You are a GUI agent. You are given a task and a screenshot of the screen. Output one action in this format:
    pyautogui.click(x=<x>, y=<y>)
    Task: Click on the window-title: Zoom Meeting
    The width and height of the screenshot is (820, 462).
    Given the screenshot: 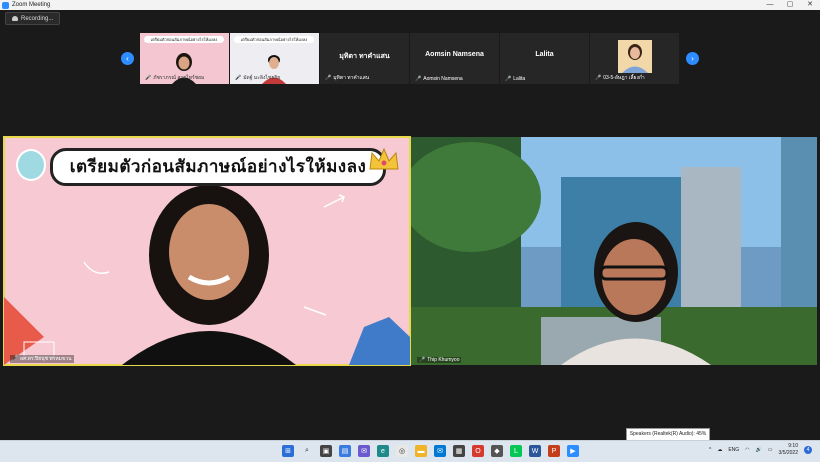 What is the action you would take?
    pyautogui.click(x=31, y=5)
    